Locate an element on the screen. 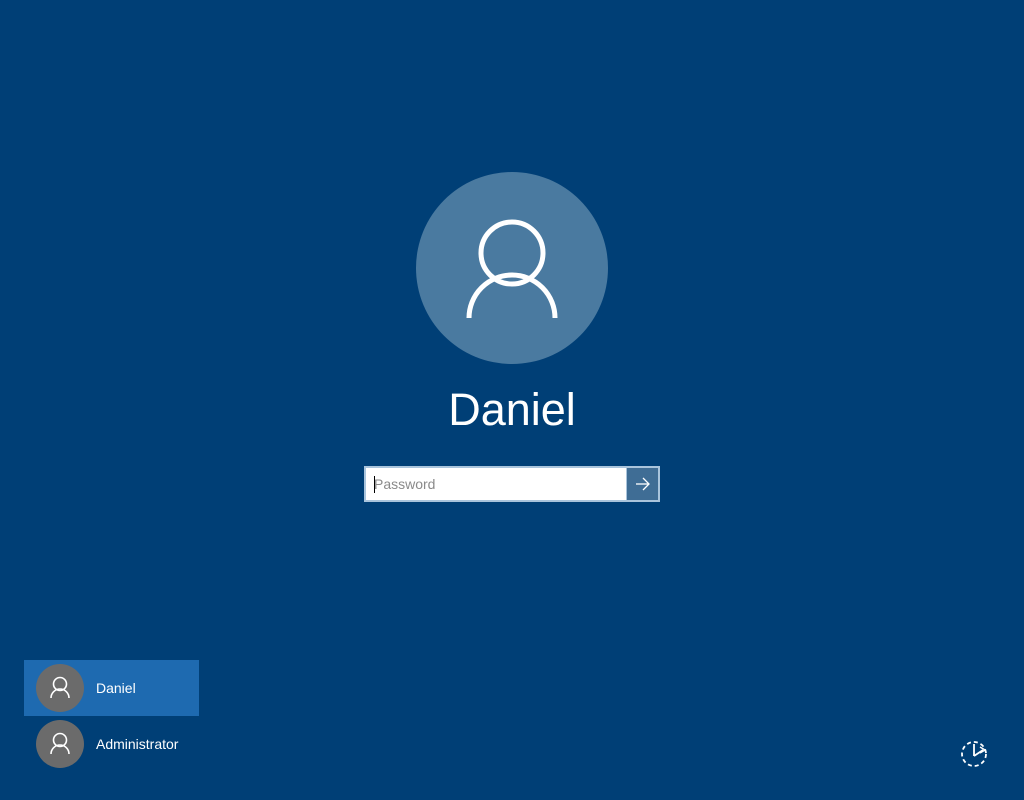 The image size is (1024, 800). user-item-label: Daniel is located at coordinates (116, 688).